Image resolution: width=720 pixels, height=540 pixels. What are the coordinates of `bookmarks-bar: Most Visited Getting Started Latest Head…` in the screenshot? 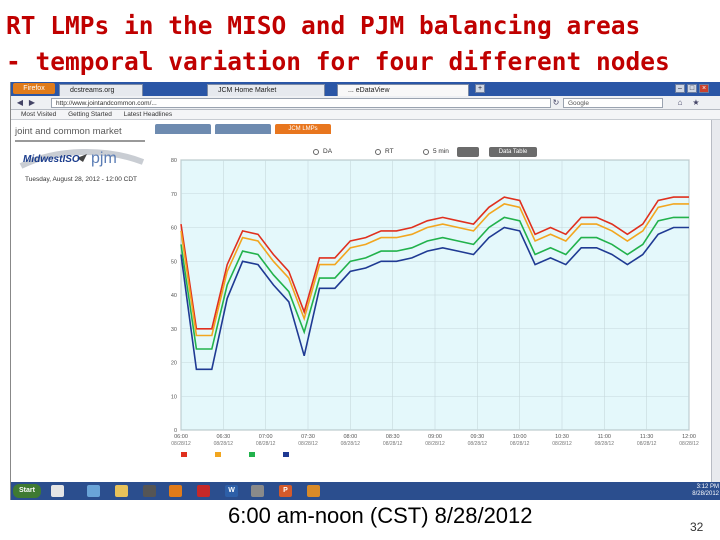 It's located at (365, 115).